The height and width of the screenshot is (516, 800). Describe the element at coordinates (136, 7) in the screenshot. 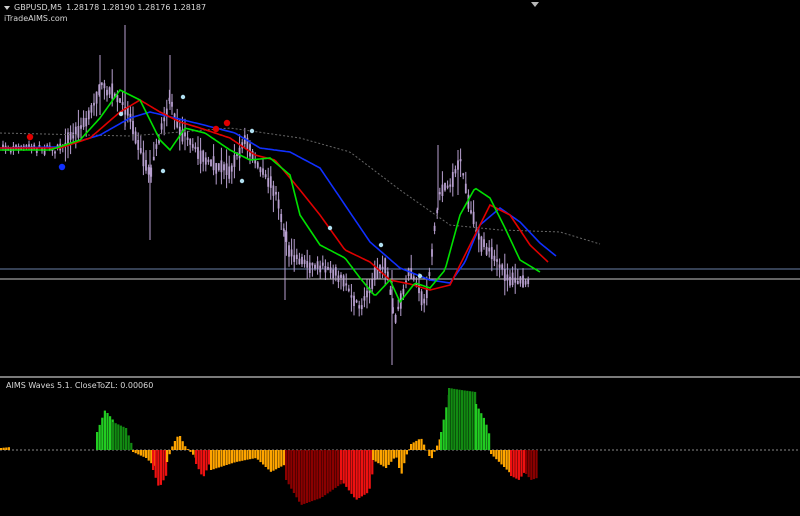

I see `ohlc-values: 1.28178 1.28190 1.28176 1.28187` at that location.